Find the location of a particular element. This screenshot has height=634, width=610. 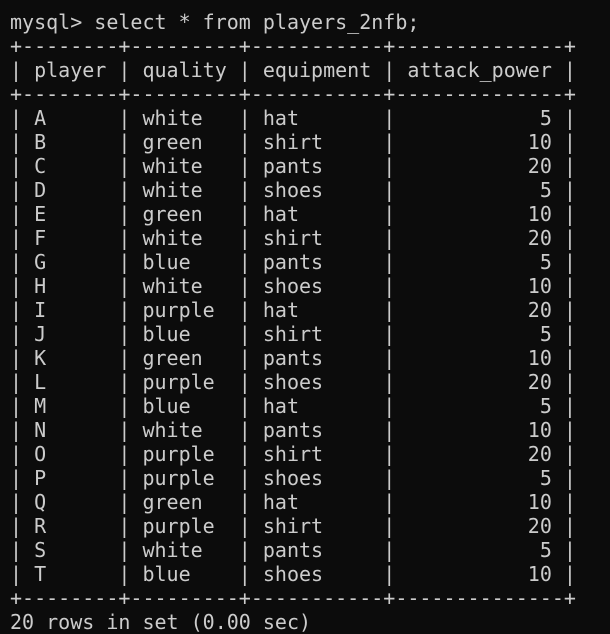

table-row: | P | purple | shoes | 5 | is located at coordinates (293, 478).